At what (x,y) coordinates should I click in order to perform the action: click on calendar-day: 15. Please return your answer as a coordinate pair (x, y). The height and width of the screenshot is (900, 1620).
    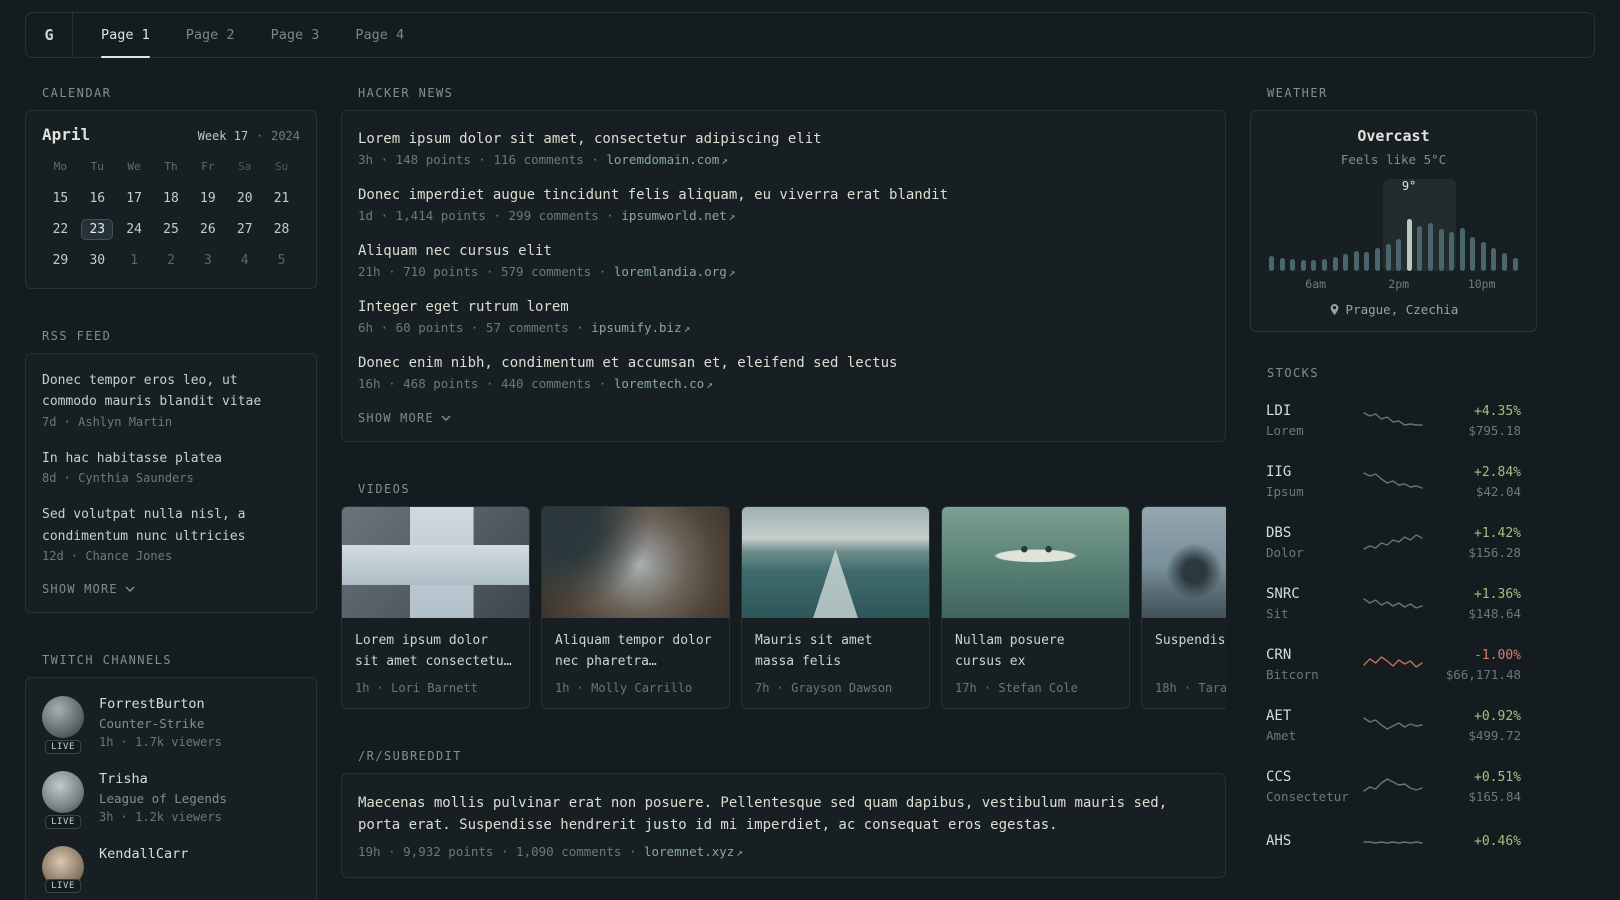
    Looking at the image, I should click on (60, 198).